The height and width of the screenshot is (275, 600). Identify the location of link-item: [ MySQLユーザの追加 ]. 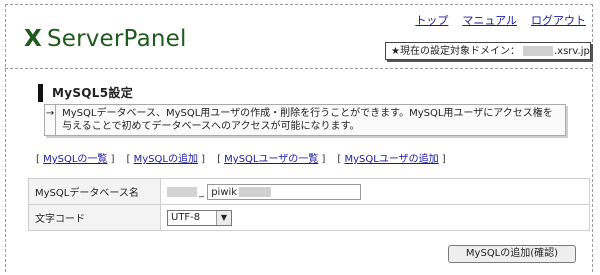
(391, 159).